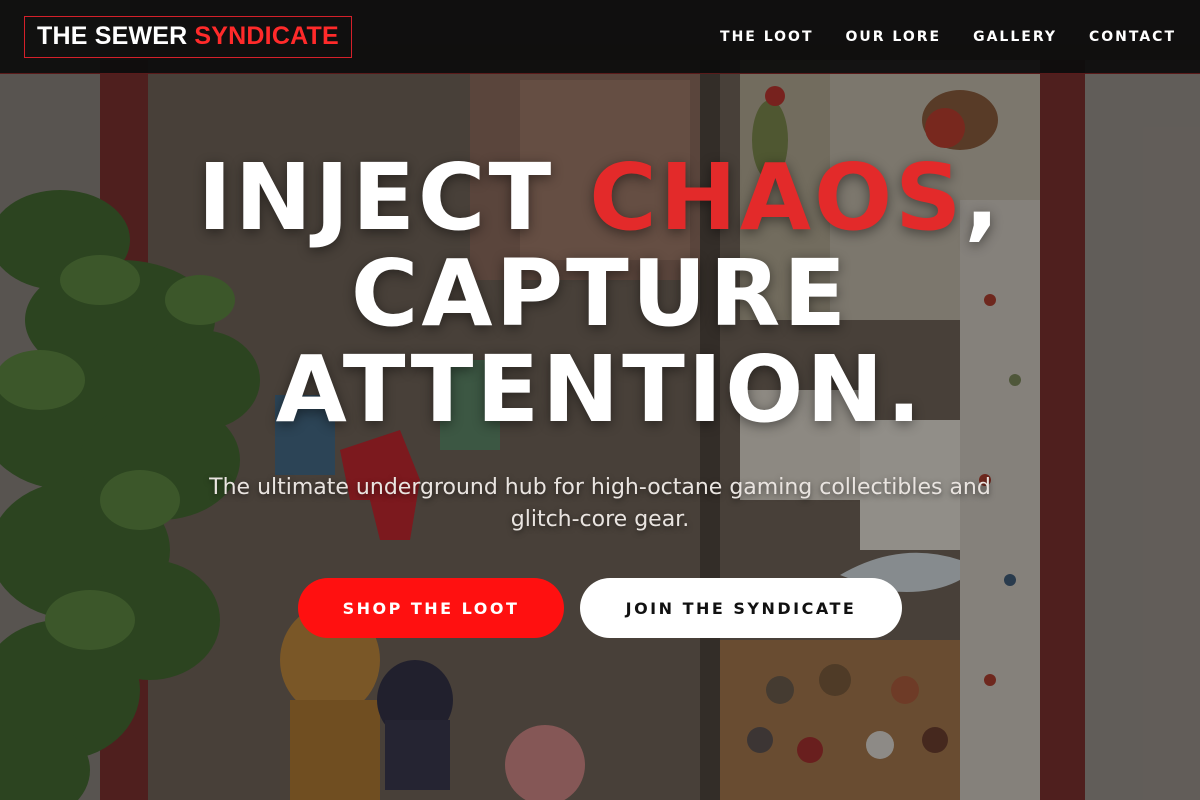 Image resolution: width=1200 pixels, height=800 pixels. What do you see at coordinates (600, 389) in the screenshot?
I see `headline-line-3: ATTENTION.` at bounding box center [600, 389].